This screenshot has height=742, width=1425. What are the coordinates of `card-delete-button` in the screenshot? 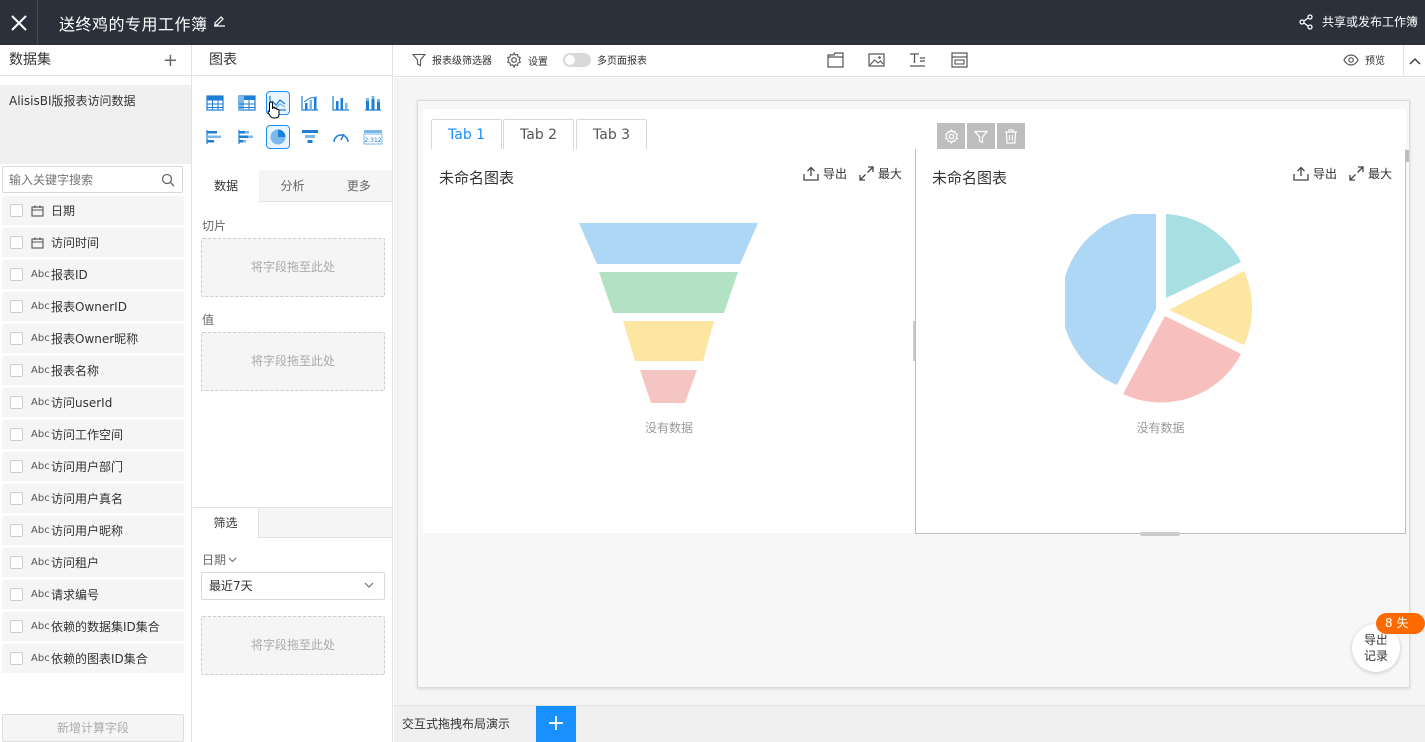 It's located at (1011, 136).